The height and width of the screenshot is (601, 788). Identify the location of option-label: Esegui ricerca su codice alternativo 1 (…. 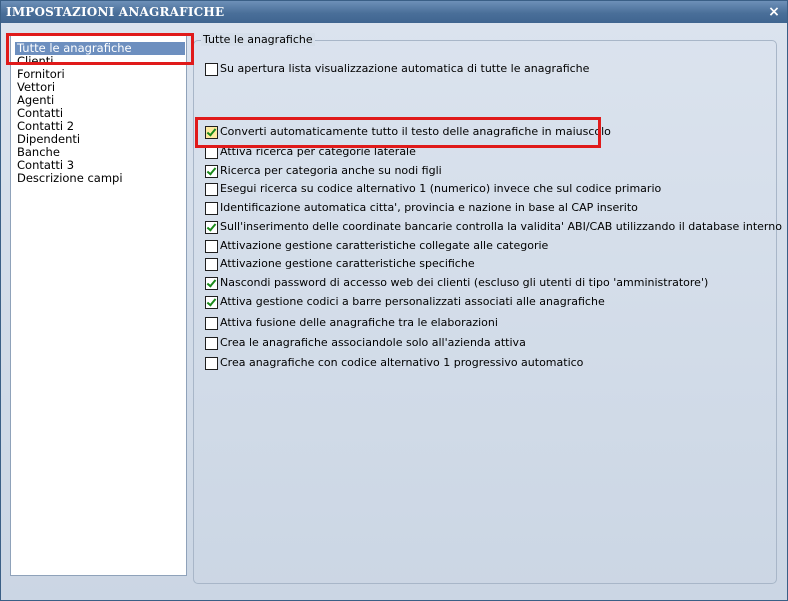
(441, 188).